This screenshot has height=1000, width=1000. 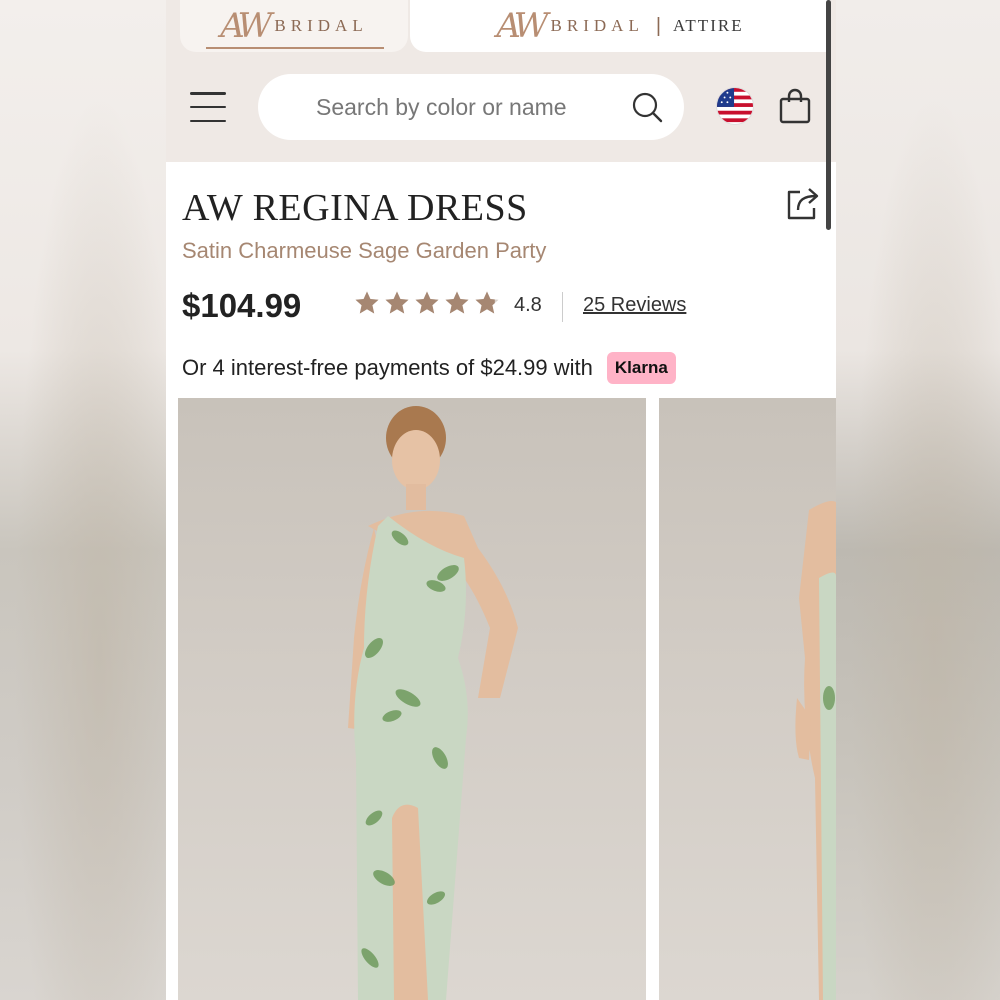 I want to click on tab-aw-bridal-attire: AW BRIDAL | ATTIRE, so click(x=620, y=26).